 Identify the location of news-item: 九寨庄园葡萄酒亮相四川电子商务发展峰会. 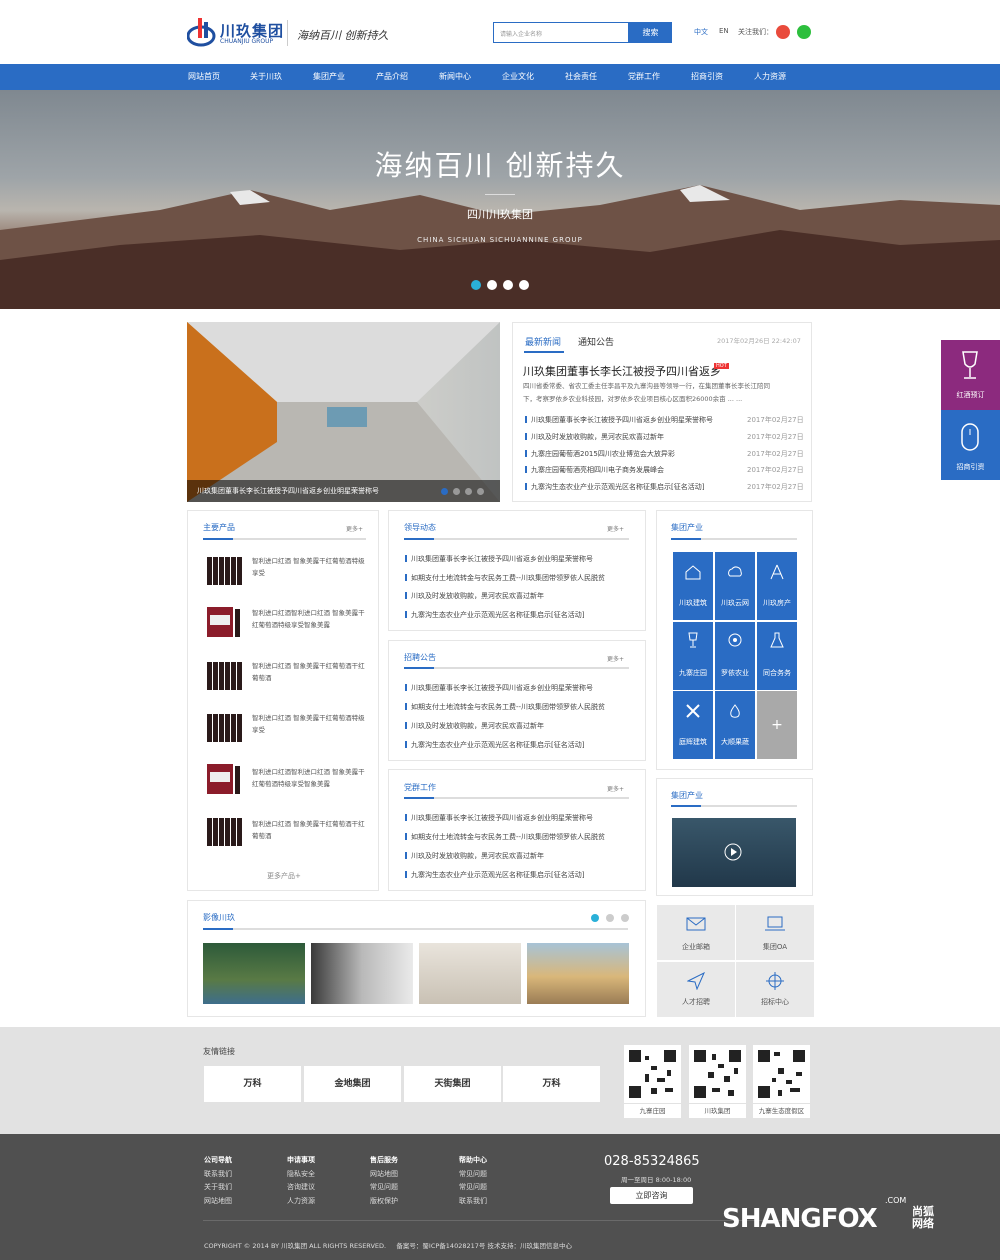
(594, 470).